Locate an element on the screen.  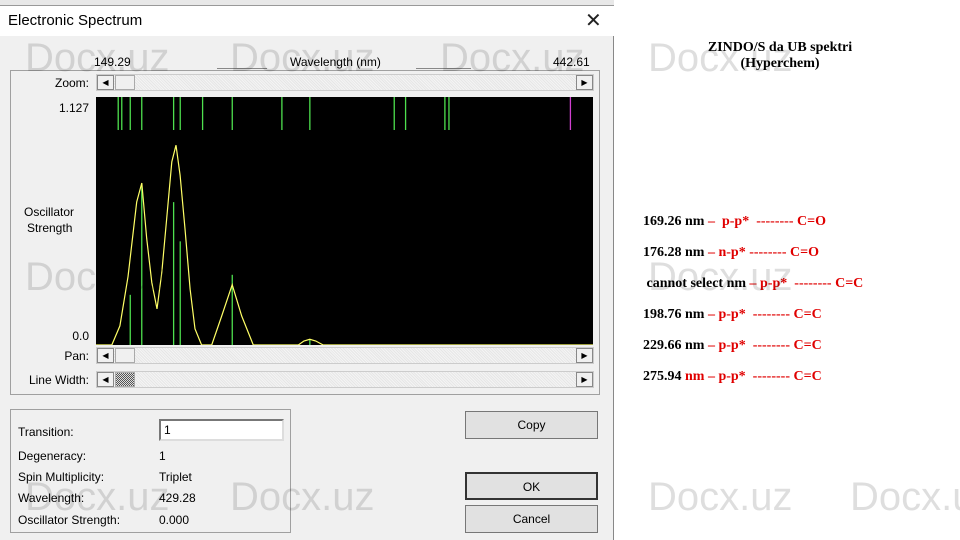
note-line: 275.94 nm – p-p* -------- C=C is located at coordinates (732, 377).